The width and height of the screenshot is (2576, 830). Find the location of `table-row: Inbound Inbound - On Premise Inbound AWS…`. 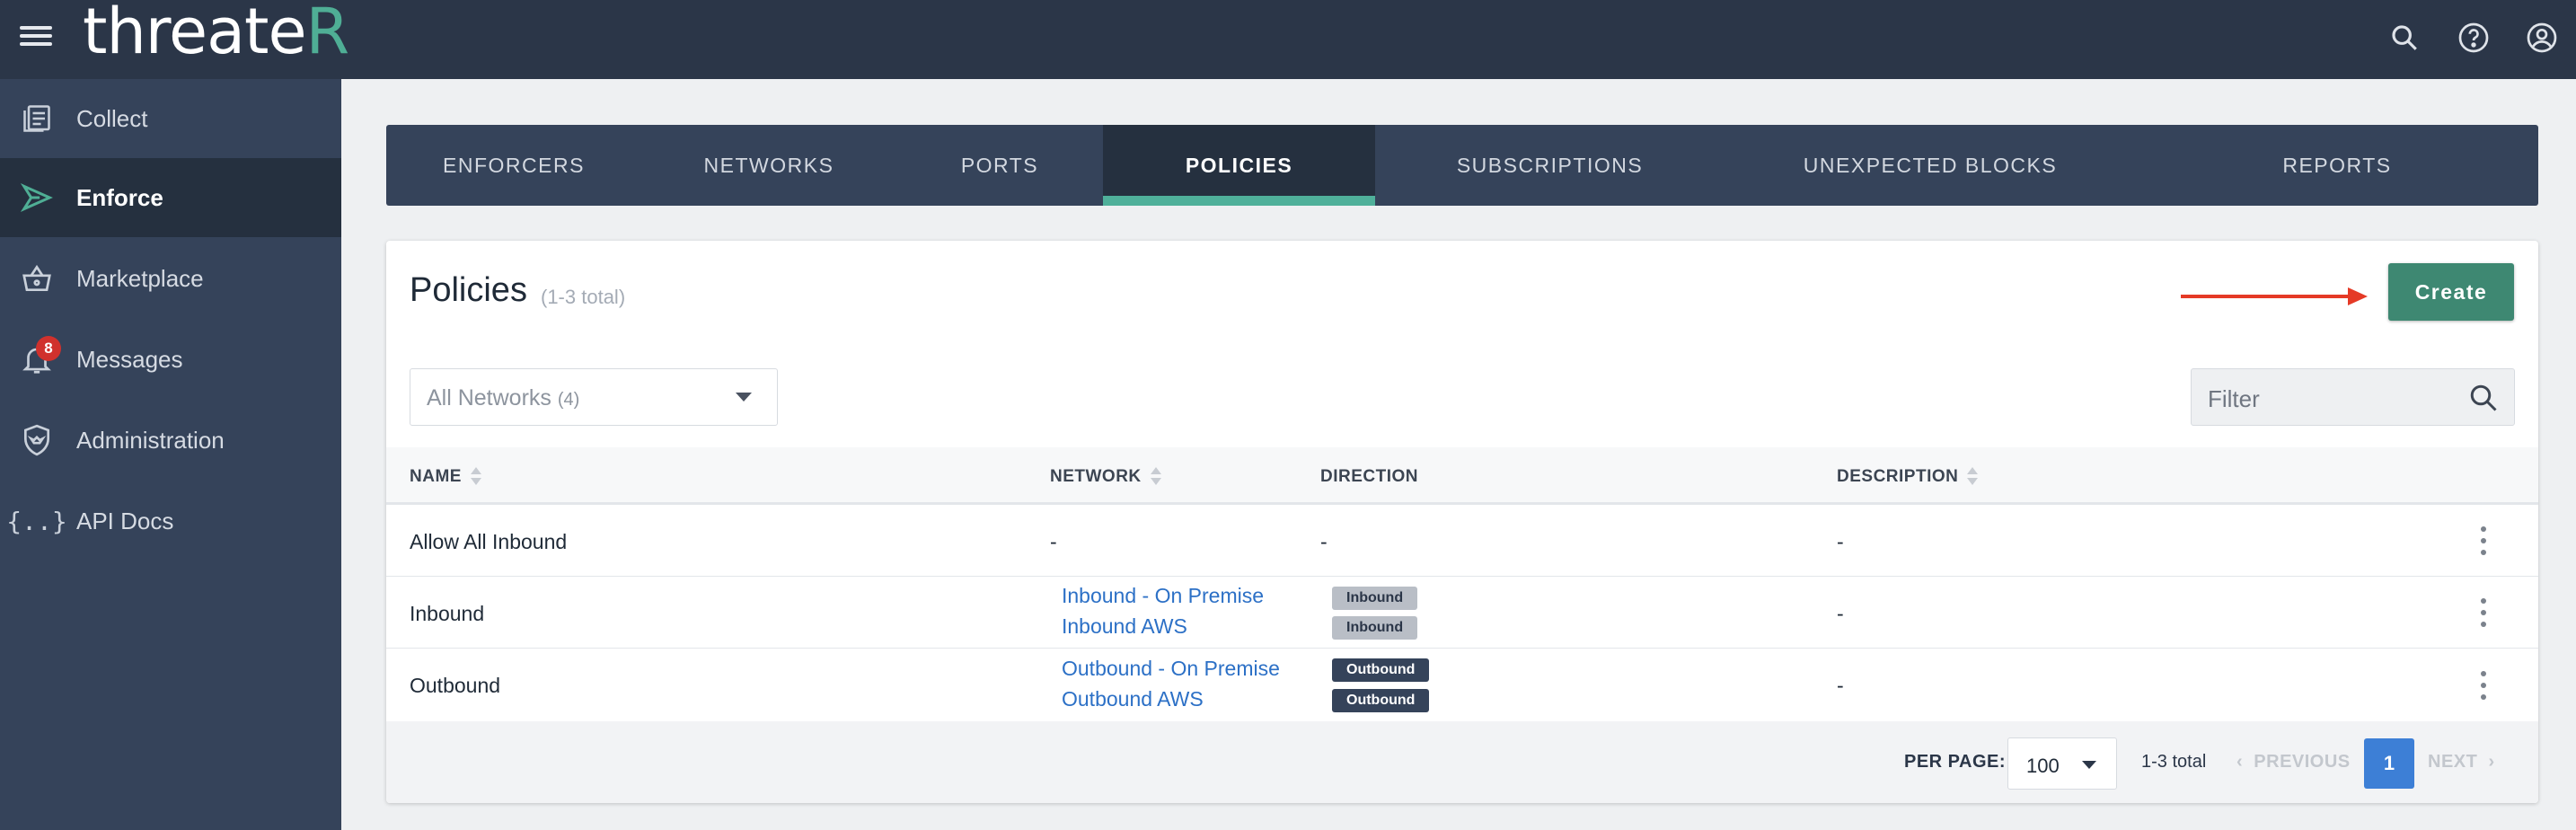

table-row: Inbound Inbound - On Premise Inbound AWS… is located at coordinates (1462, 613).